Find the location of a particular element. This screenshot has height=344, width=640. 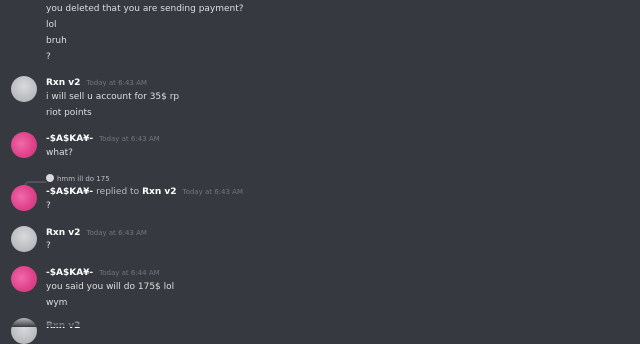

replied-to-label: replied to is located at coordinates (118, 192).